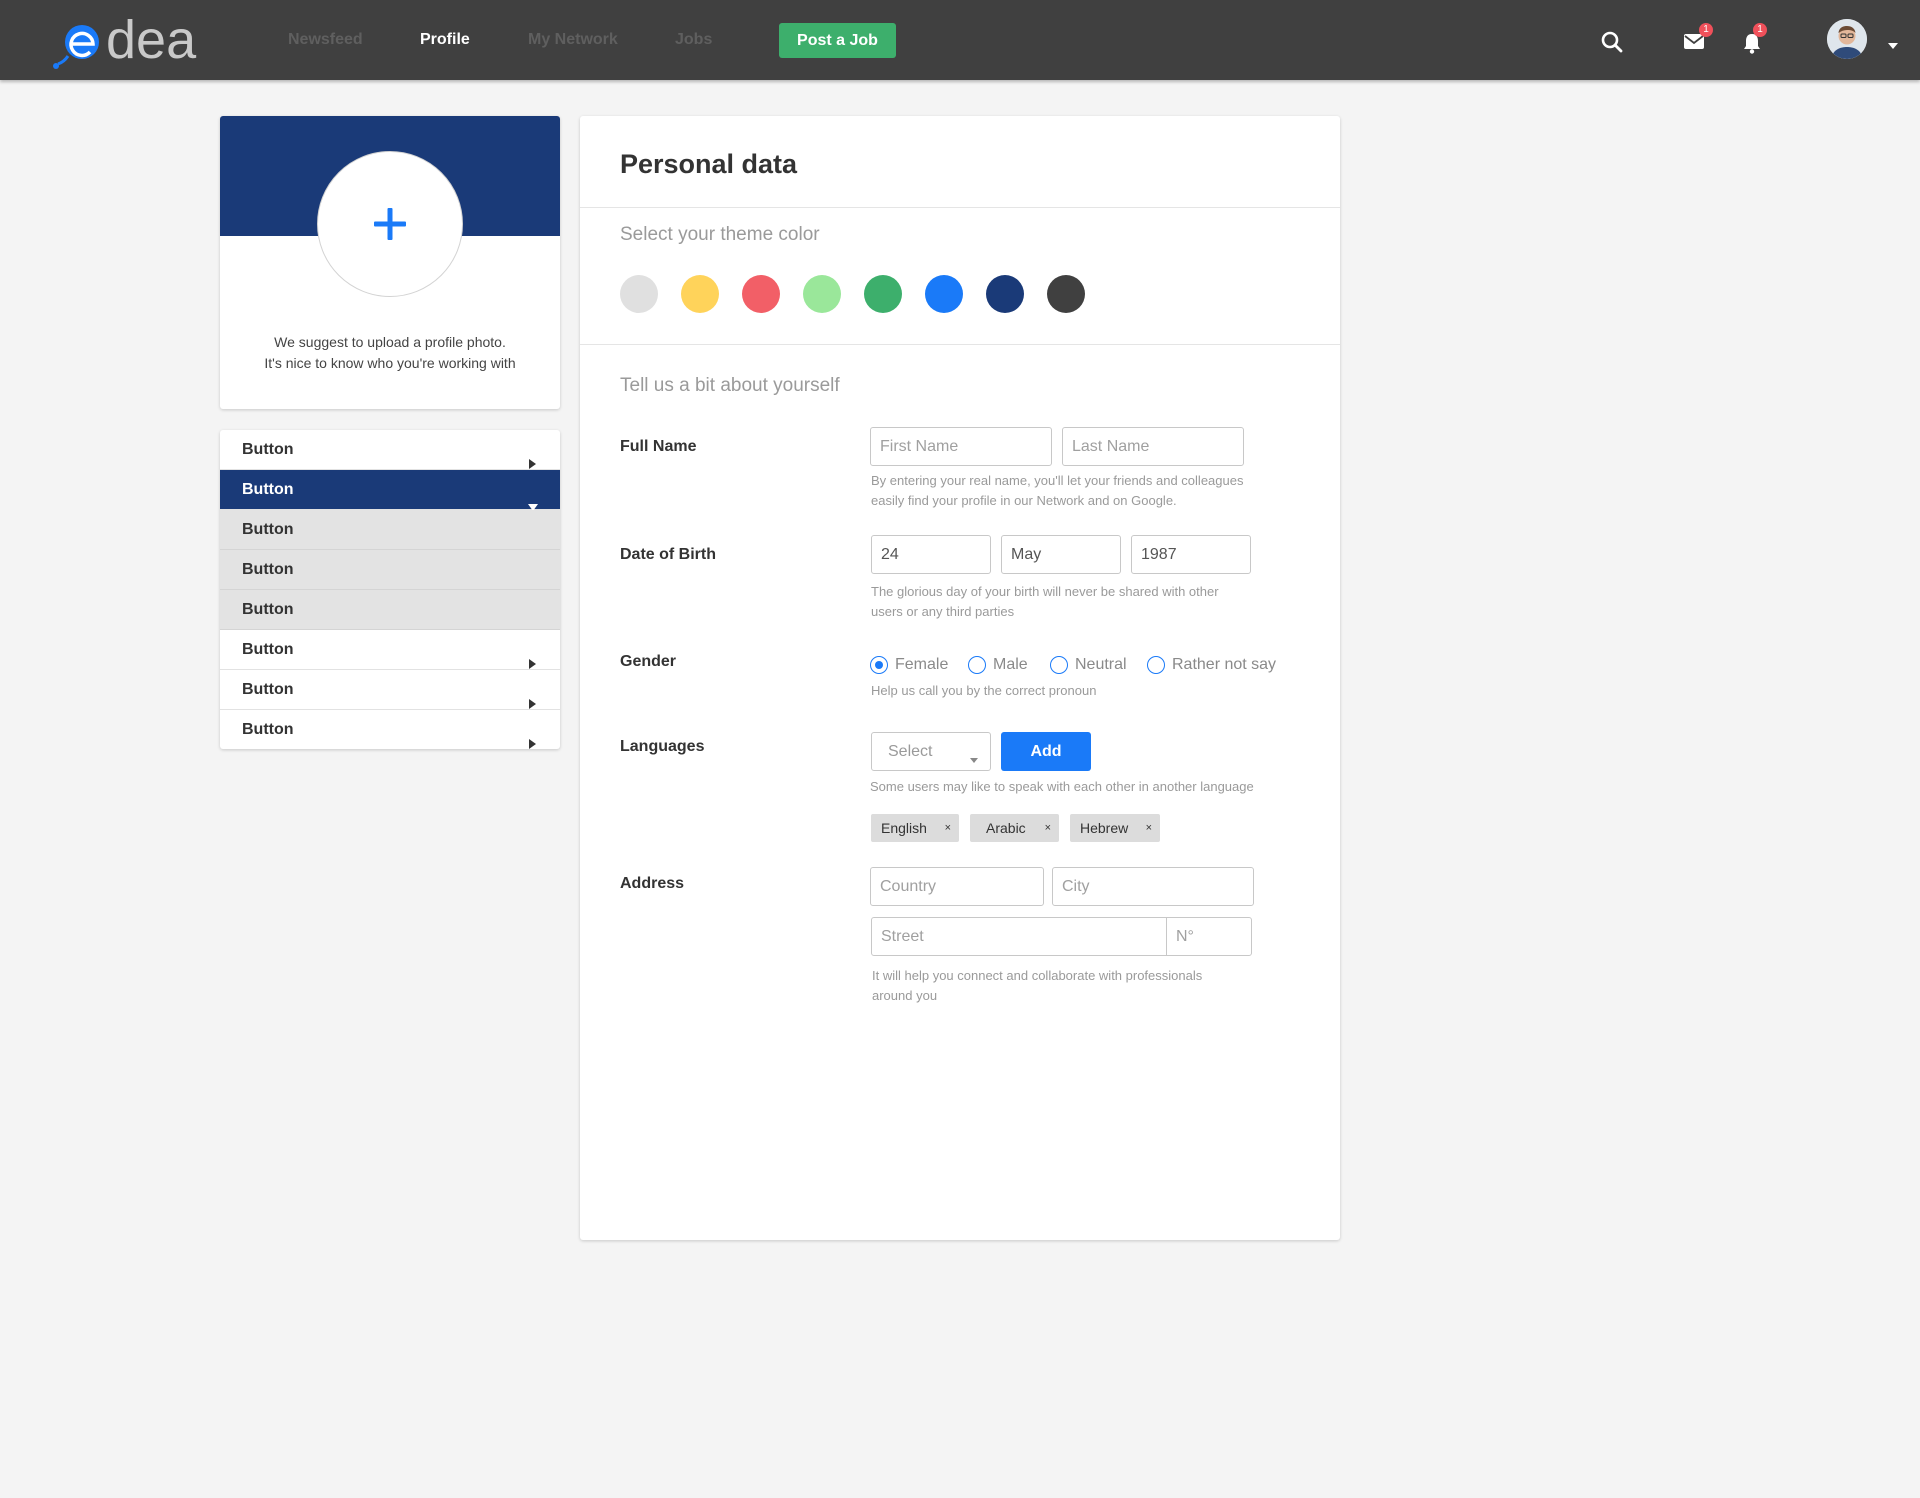 The image size is (1920, 1498). I want to click on dob-year-input, so click(1191, 554).